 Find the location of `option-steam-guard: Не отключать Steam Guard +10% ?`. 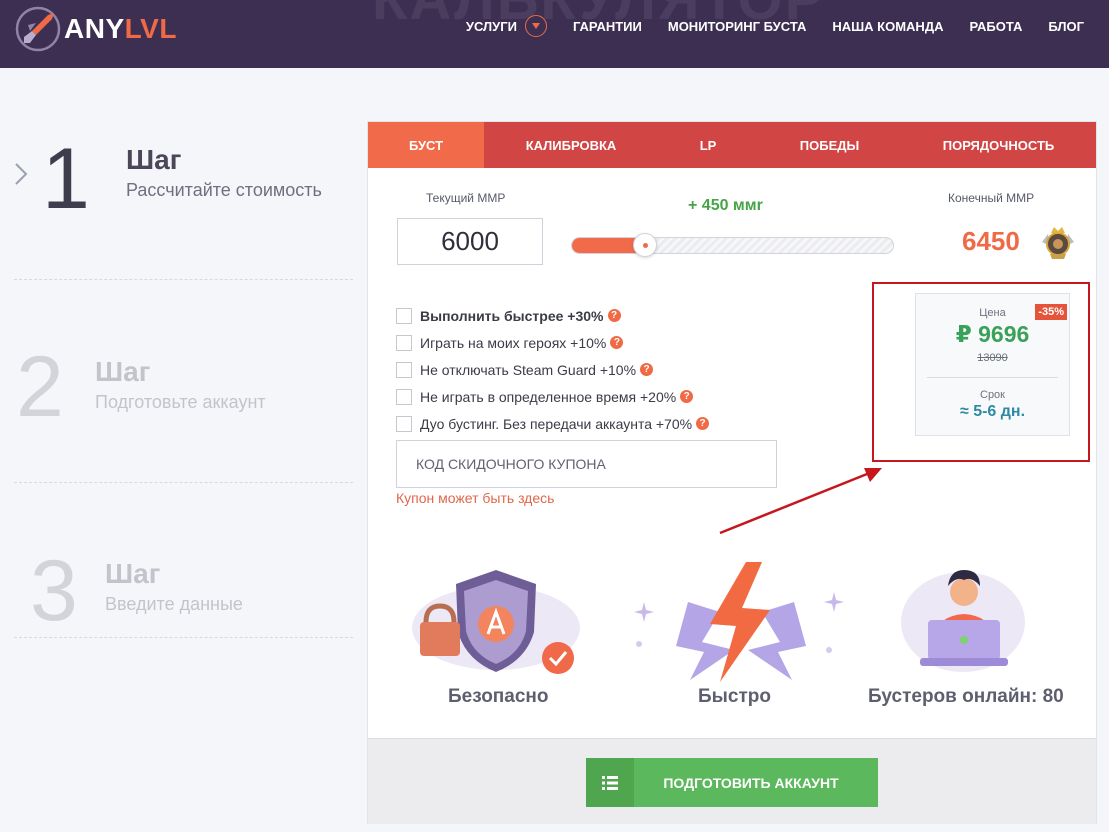

option-steam-guard: Не отключать Steam Guard +10% ? is located at coordinates (552, 369).